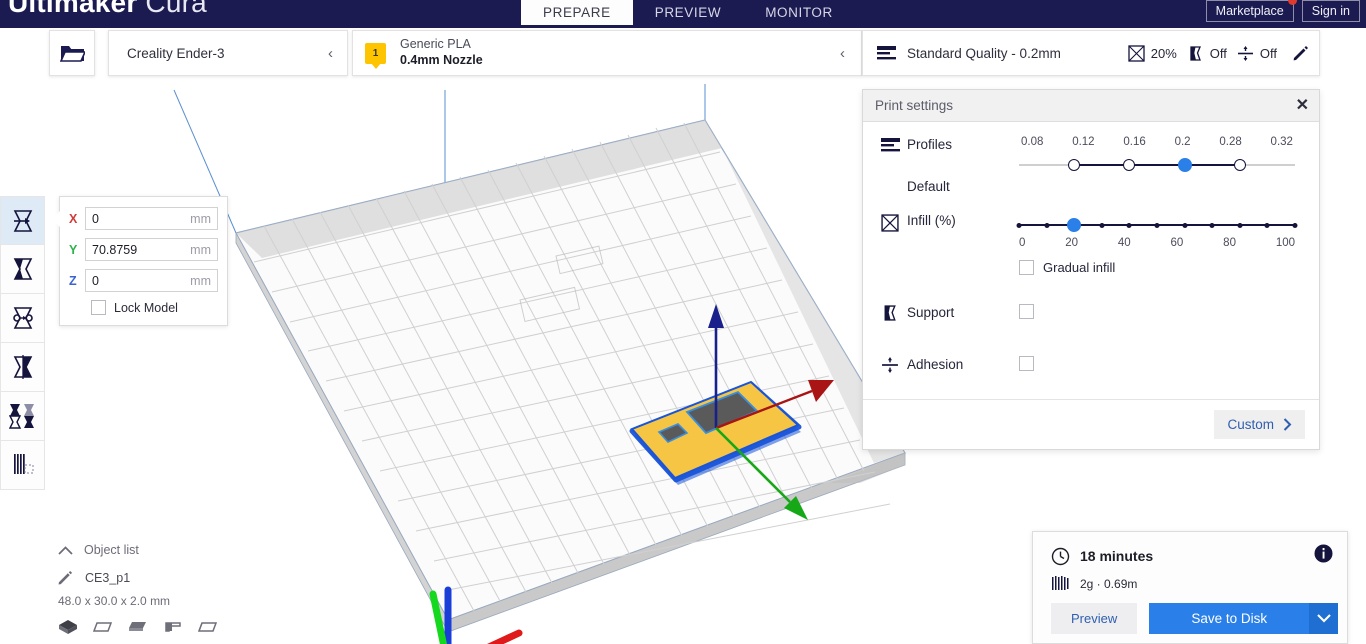 The height and width of the screenshot is (644, 1366). I want to click on move-tool, so click(22, 220).